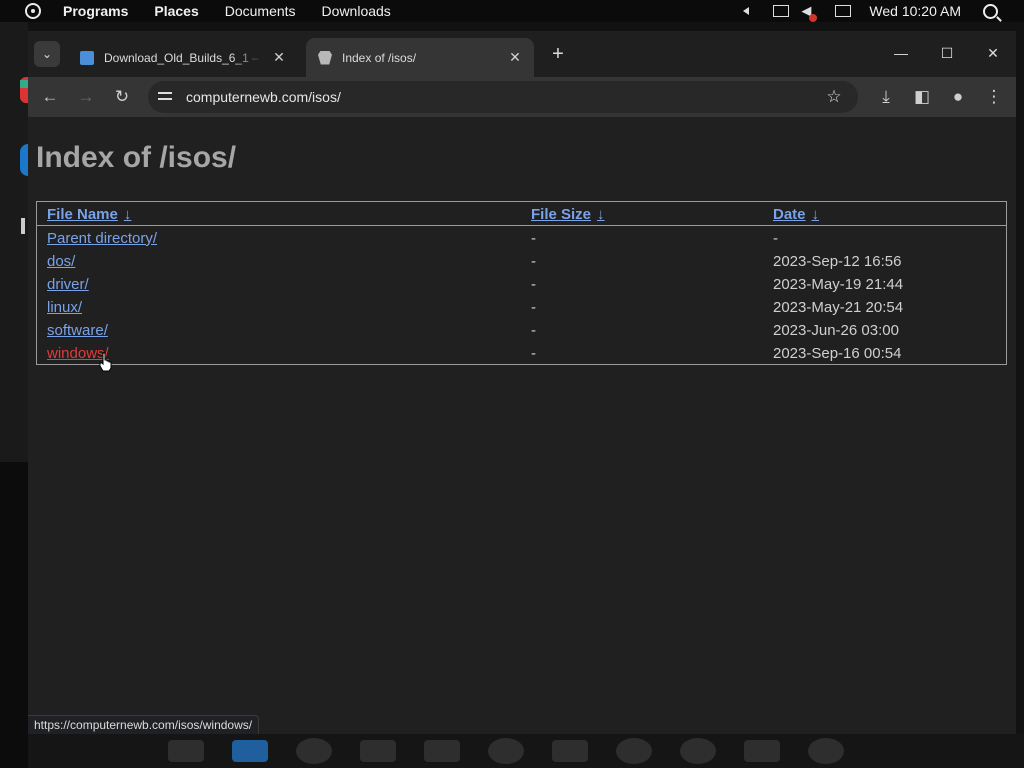  Describe the element at coordinates (837, 261) in the screenshot. I see `date-cell: 2023-Sep-12 16:56` at that location.